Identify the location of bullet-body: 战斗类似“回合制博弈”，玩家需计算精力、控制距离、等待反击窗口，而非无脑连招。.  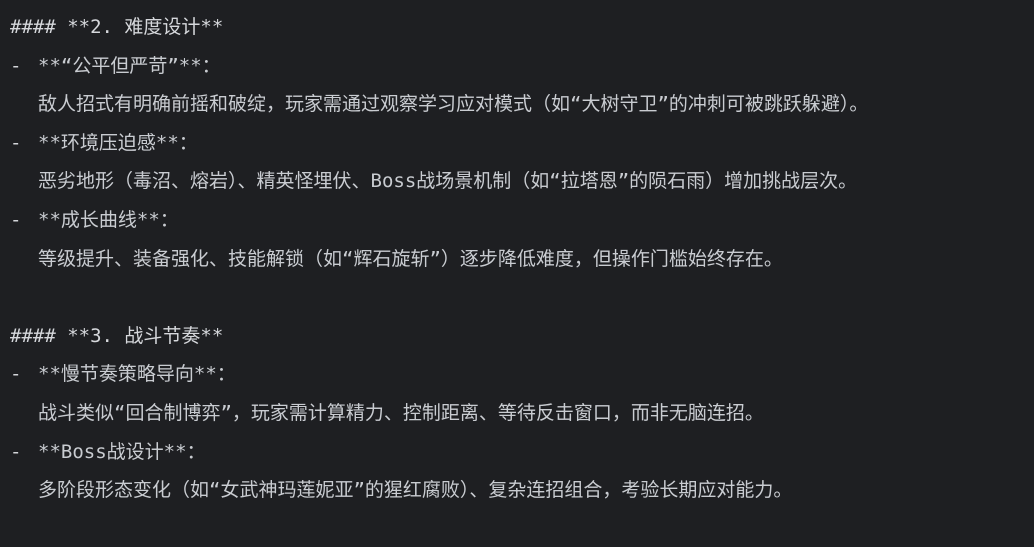
(401, 412).